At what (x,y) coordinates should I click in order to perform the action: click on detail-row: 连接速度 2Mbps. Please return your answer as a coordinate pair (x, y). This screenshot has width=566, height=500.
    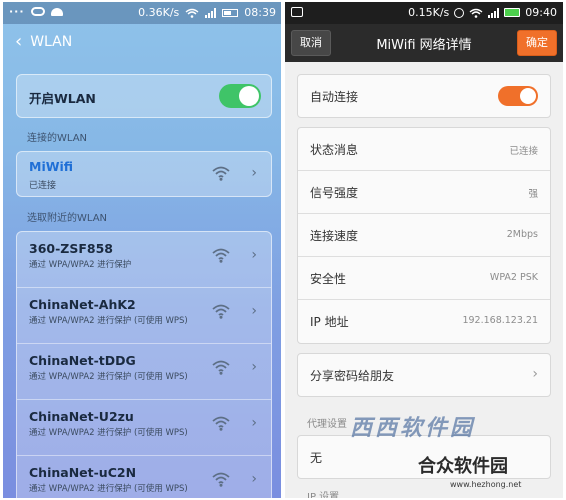
    Looking at the image, I should click on (424, 235).